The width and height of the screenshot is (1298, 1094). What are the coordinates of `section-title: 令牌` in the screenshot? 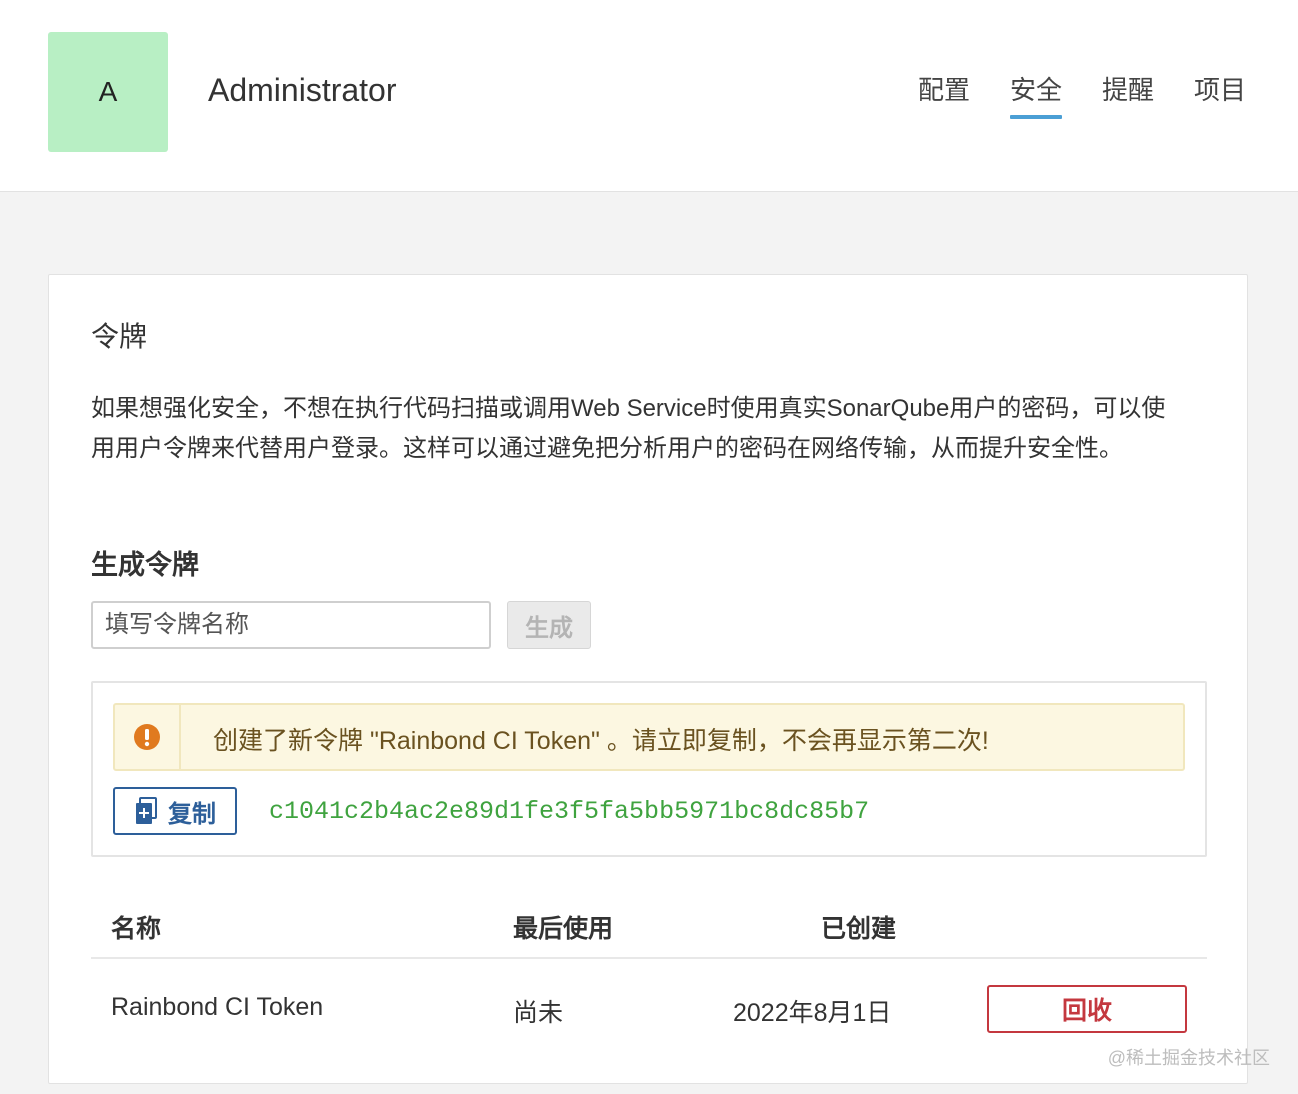 It's located at (119, 336).